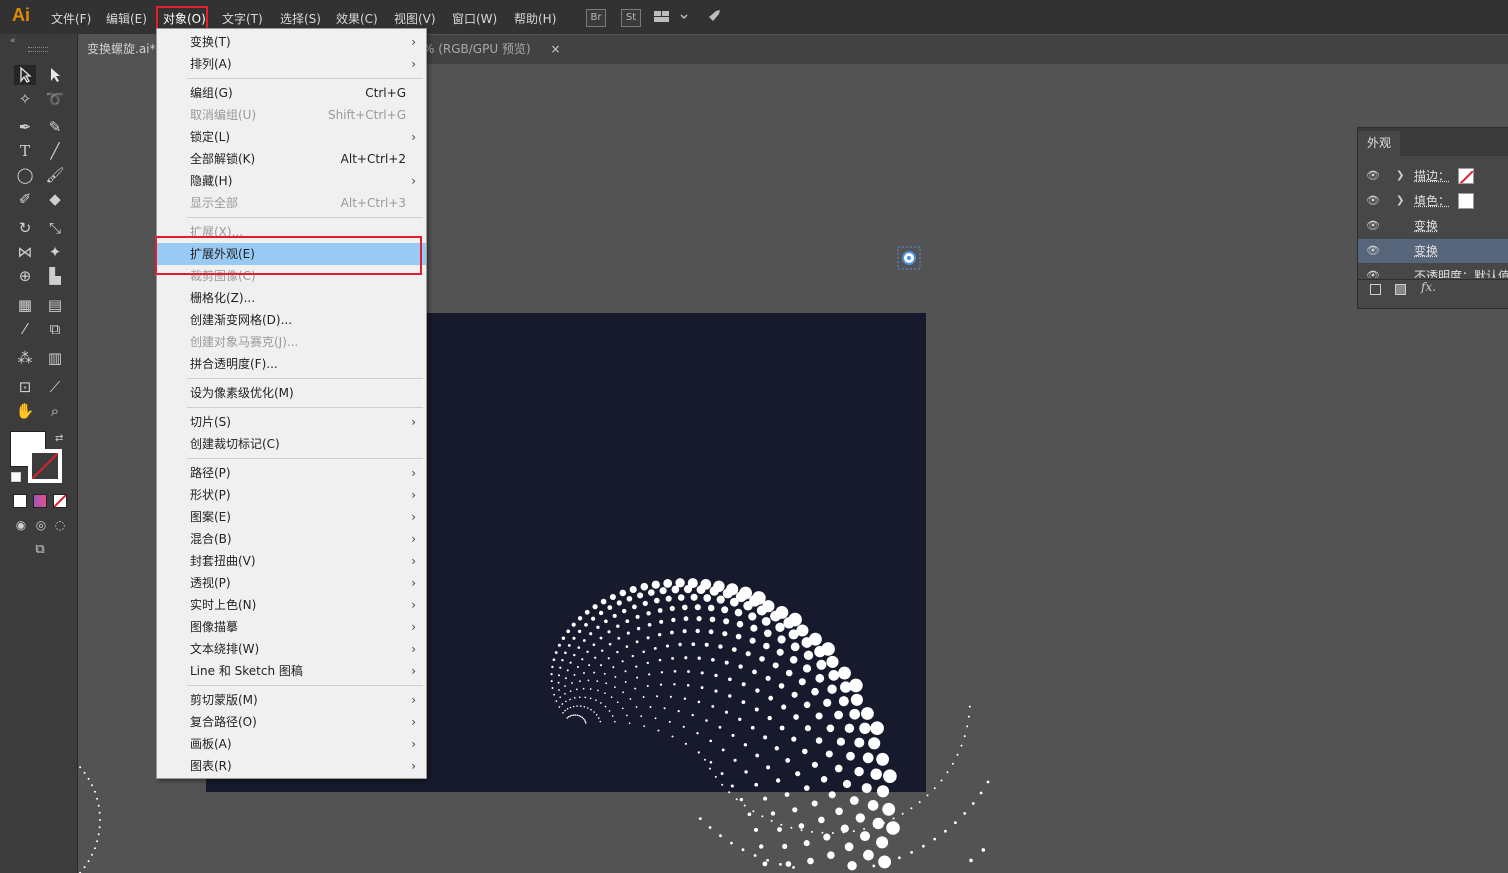 The image size is (1508, 873). What do you see at coordinates (415, 18) in the screenshot?
I see `menu-view: 视图(V)` at bounding box center [415, 18].